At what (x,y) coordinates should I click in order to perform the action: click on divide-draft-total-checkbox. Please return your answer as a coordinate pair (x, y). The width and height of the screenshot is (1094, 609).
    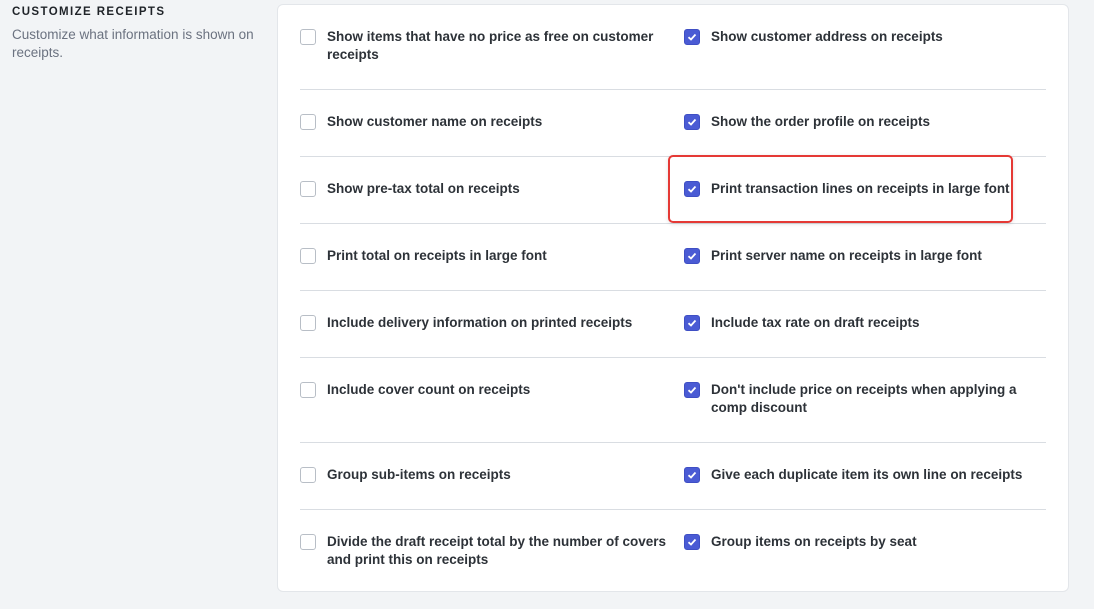
    Looking at the image, I should click on (308, 542).